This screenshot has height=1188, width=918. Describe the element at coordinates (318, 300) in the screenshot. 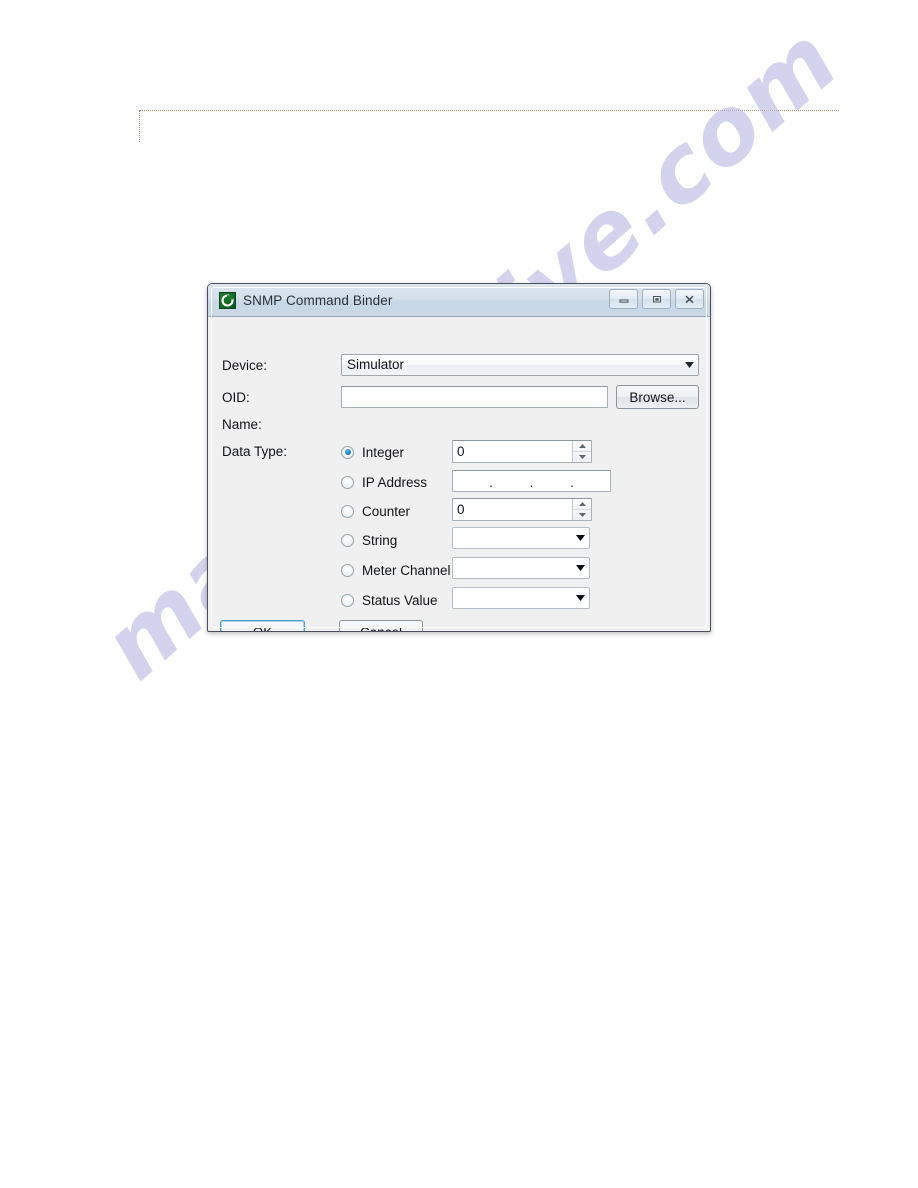

I see `window-title: SNMP Command Binder` at that location.